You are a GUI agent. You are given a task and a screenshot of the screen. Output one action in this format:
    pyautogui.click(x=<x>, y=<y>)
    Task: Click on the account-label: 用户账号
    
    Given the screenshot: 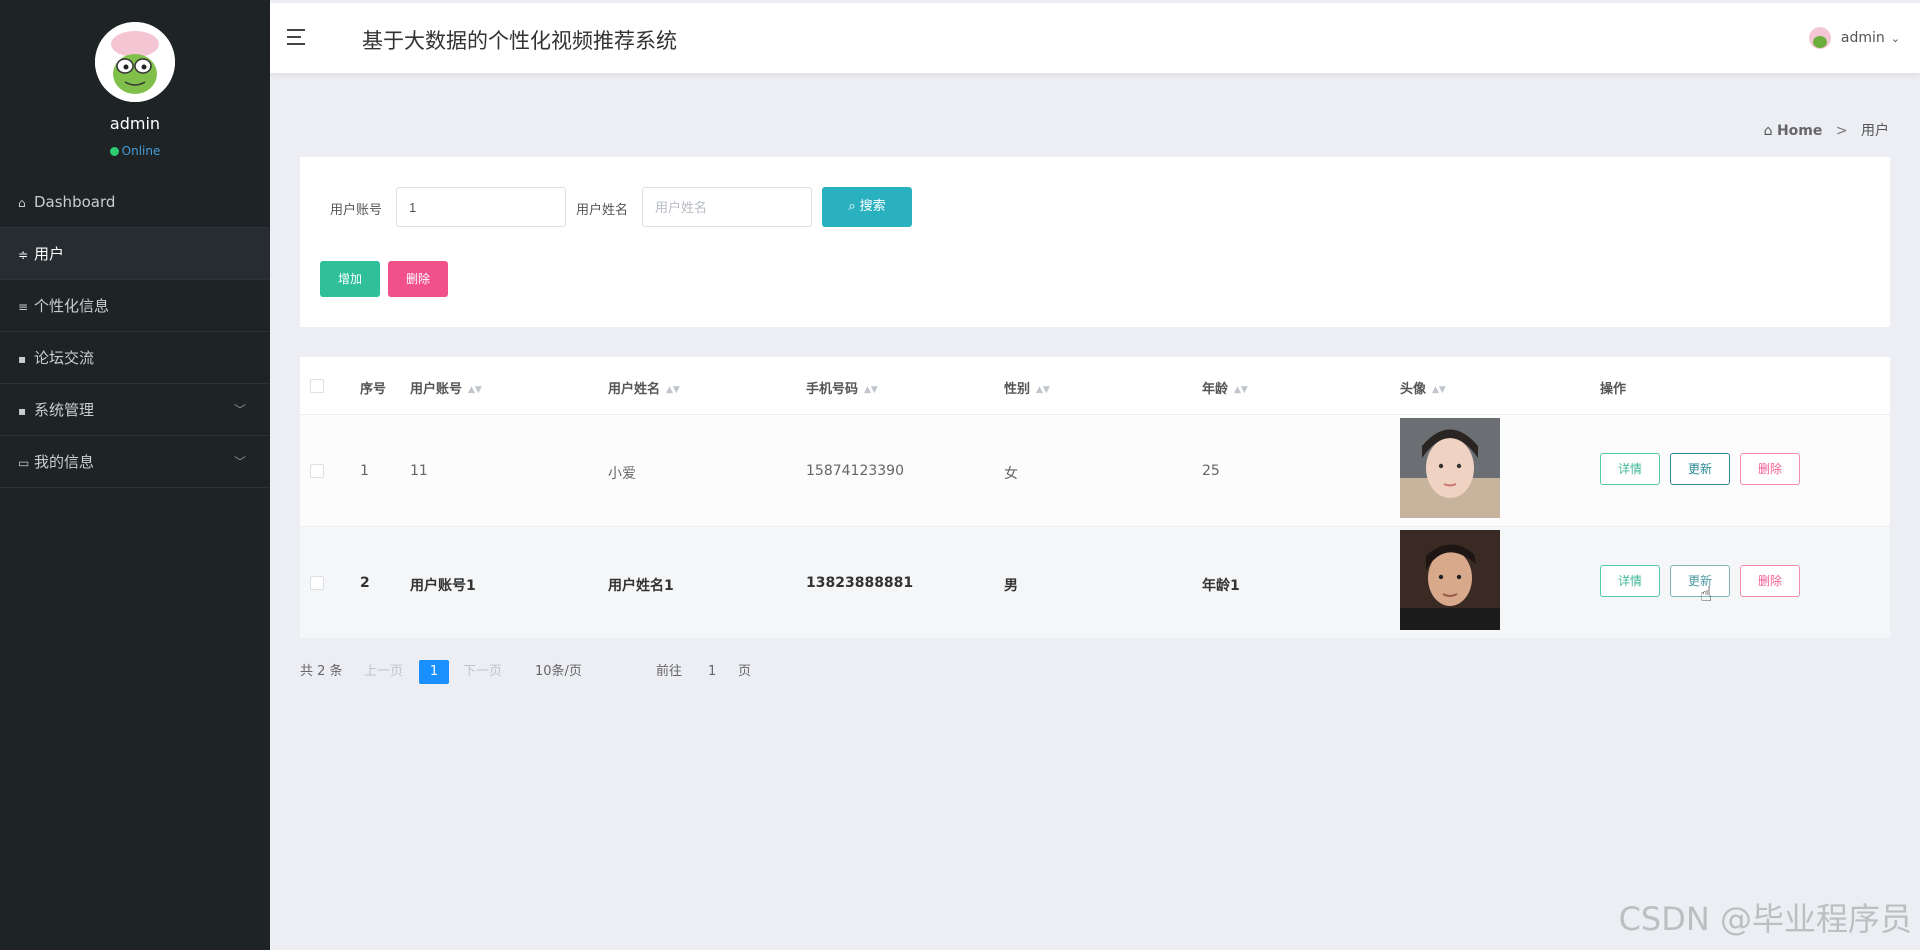 What is the action you would take?
    pyautogui.click(x=356, y=210)
    